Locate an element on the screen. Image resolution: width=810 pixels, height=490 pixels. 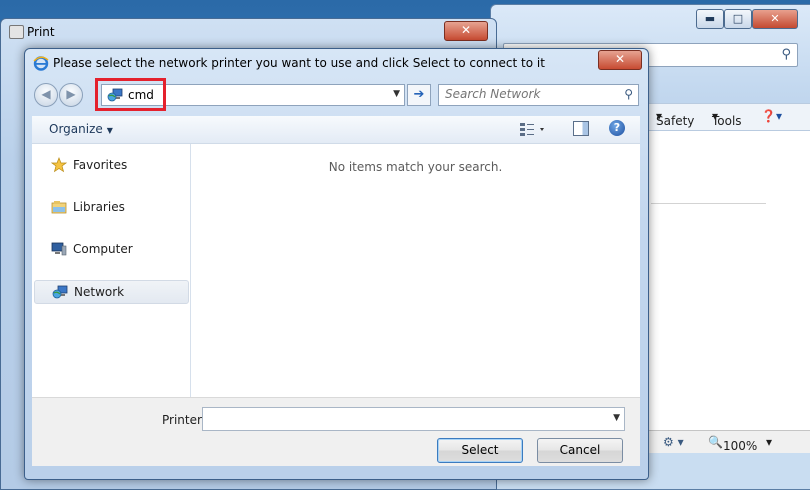
nav-item-network: Network is located at coordinates (111, 292).